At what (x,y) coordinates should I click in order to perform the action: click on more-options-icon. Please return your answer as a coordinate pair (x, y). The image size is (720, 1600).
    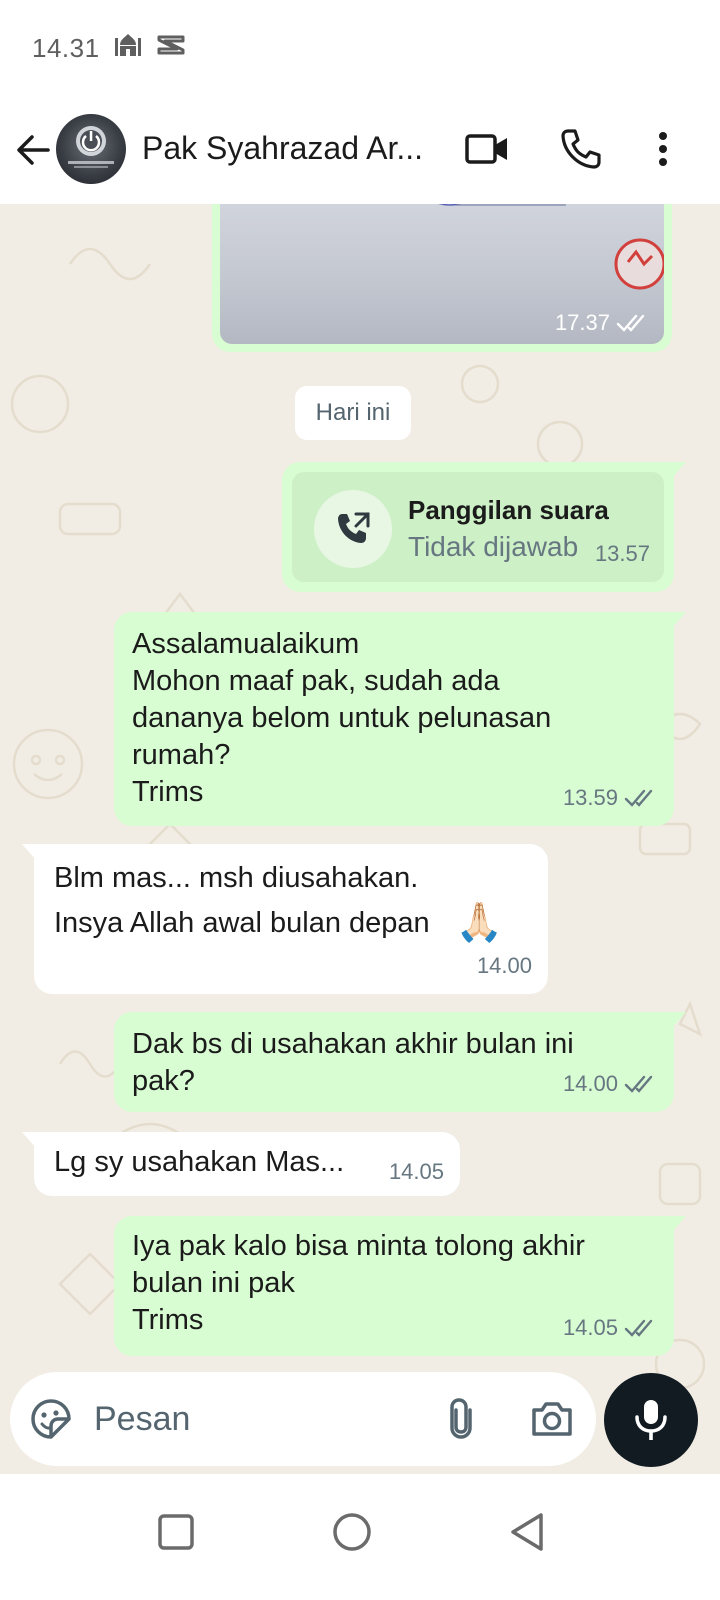
    Looking at the image, I should click on (663, 151).